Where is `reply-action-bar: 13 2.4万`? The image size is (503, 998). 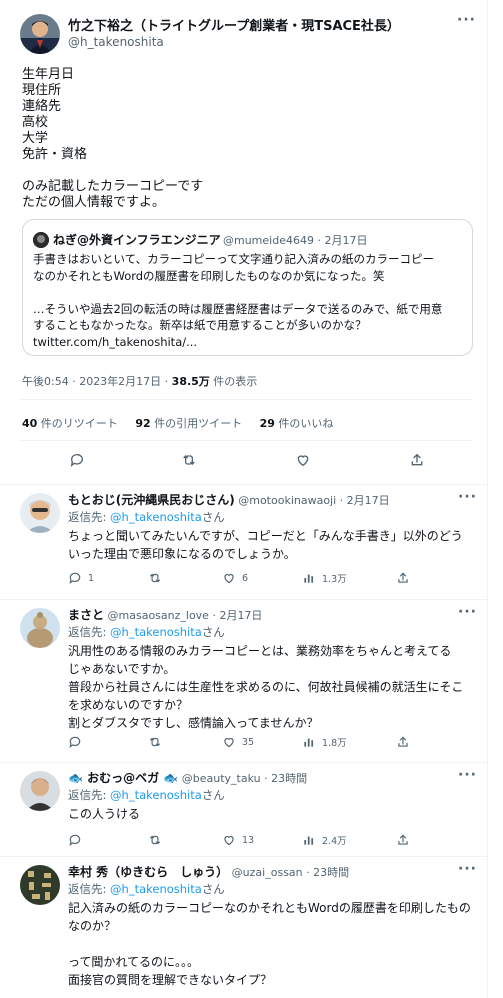
reply-action-bar: 13 2.4万 is located at coordinates (268, 842).